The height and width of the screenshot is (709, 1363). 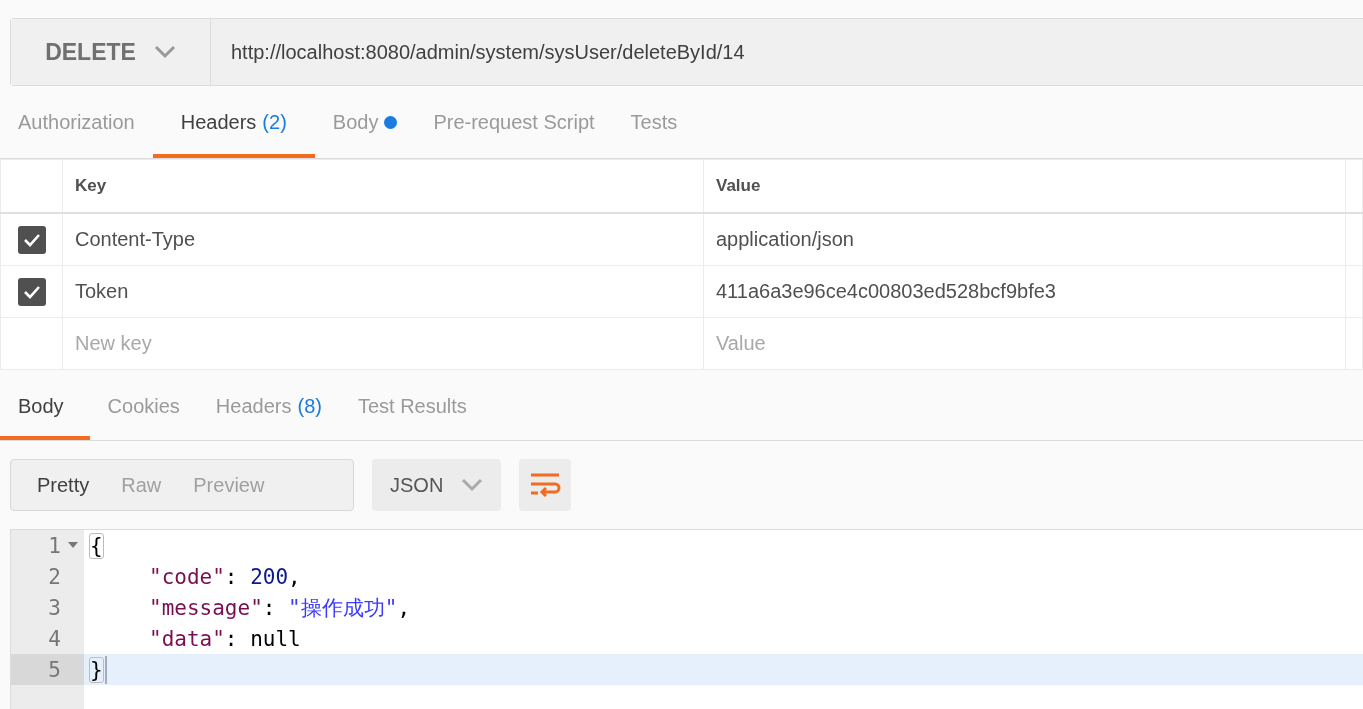 I want to click on line-number: 3, so click(x=54, y=608).